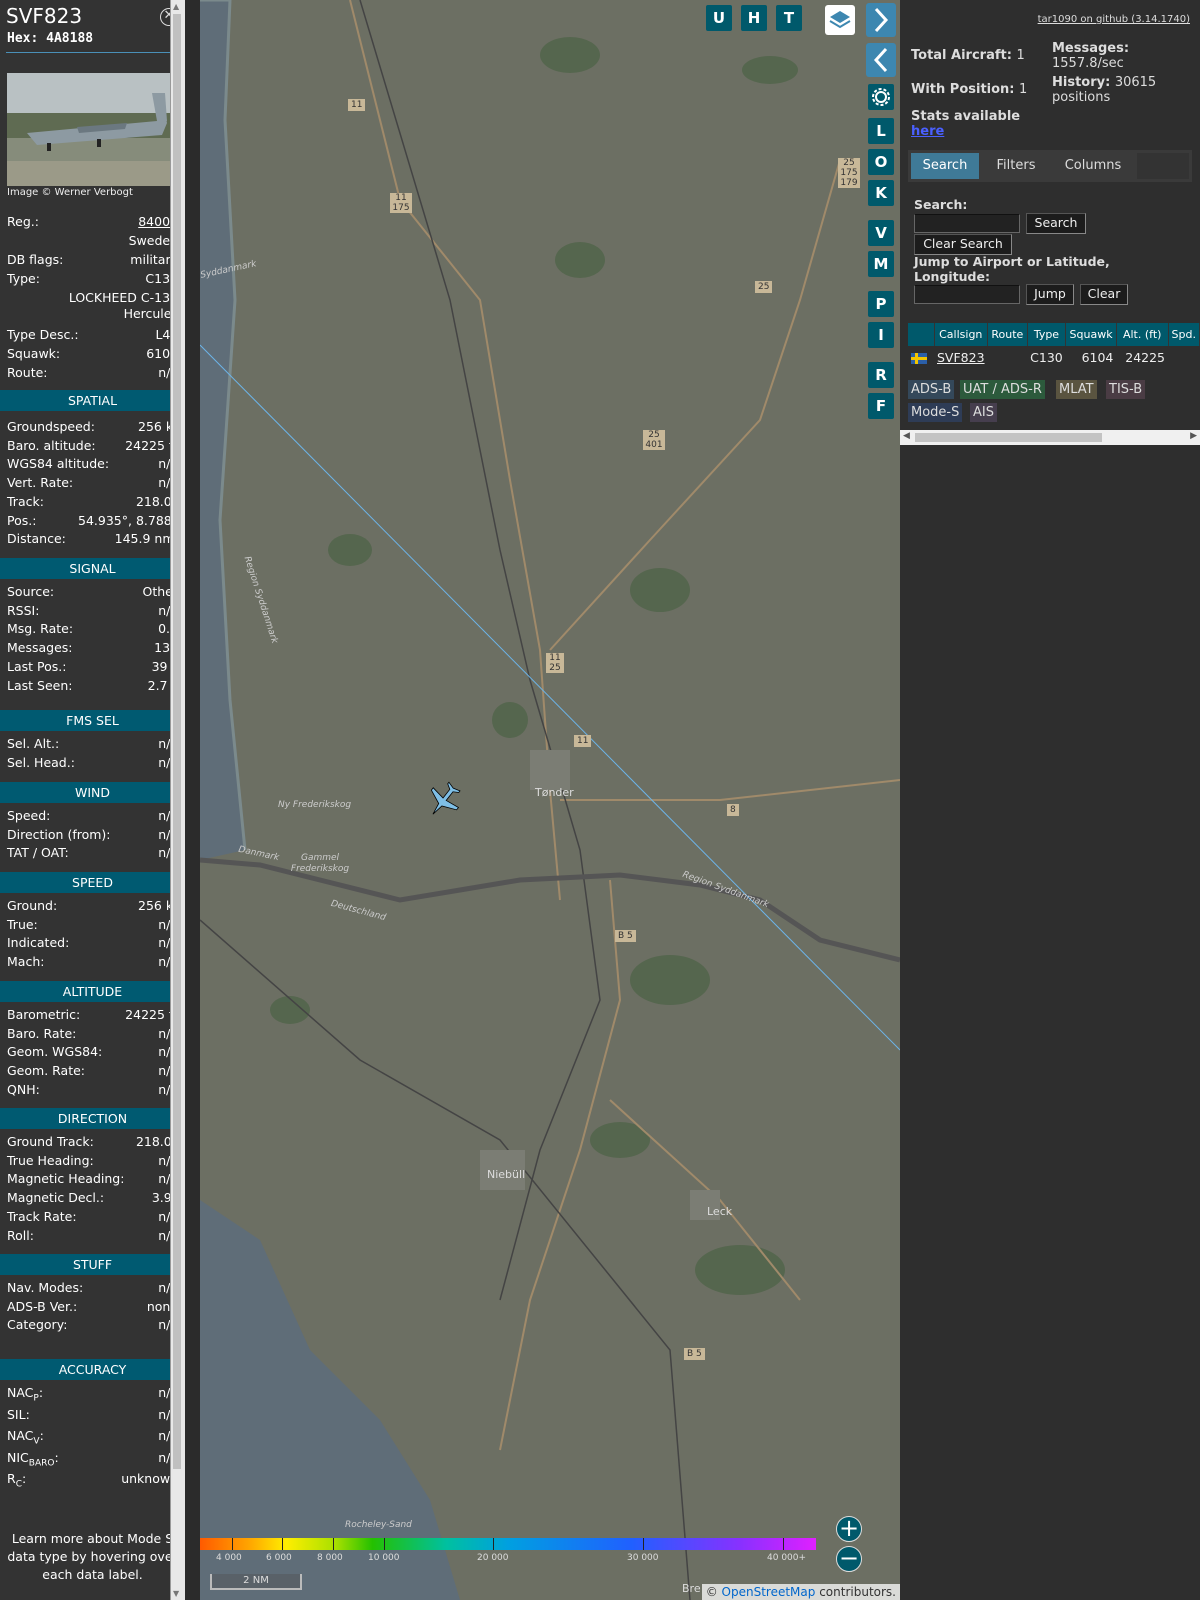 This screenshot has width=1200, height=1600. I want to click on column-header-squawk: Squawk, so click(1091, 334).